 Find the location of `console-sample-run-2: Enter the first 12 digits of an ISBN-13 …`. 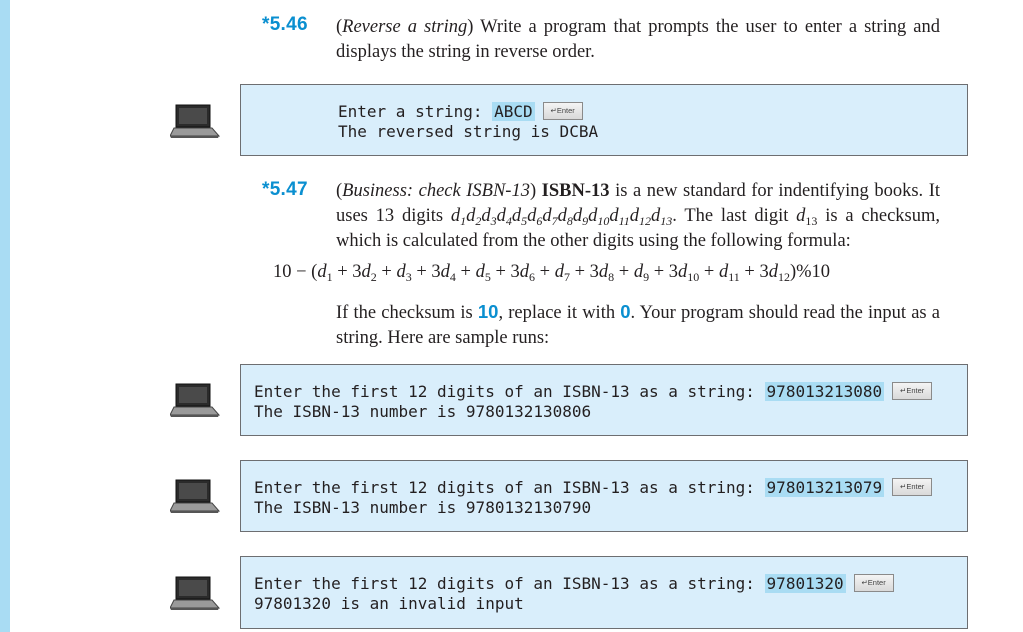

console-sample-run-2: Enter the first 12 digits of an ISBN-13 … is located at coordinates (604, 400).